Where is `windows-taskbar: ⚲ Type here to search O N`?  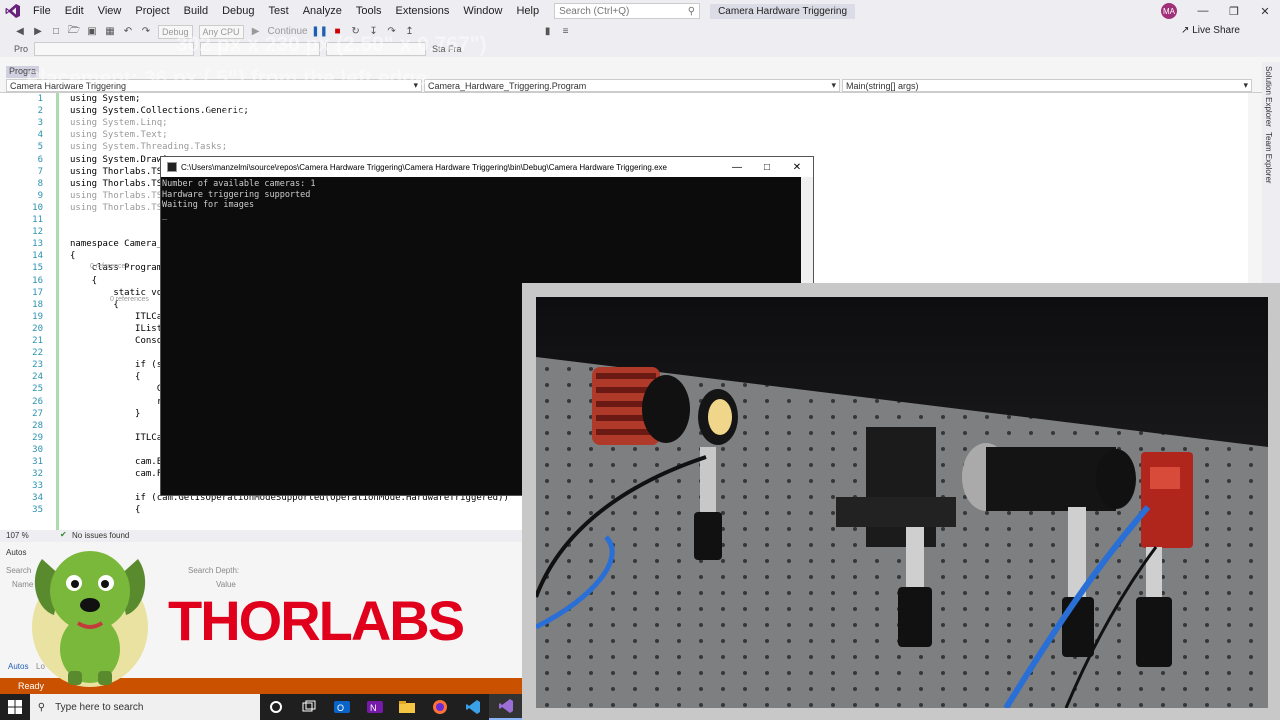 windows-taskbar: ⚲ Type here to search O N is located at coordinates (261, 707).